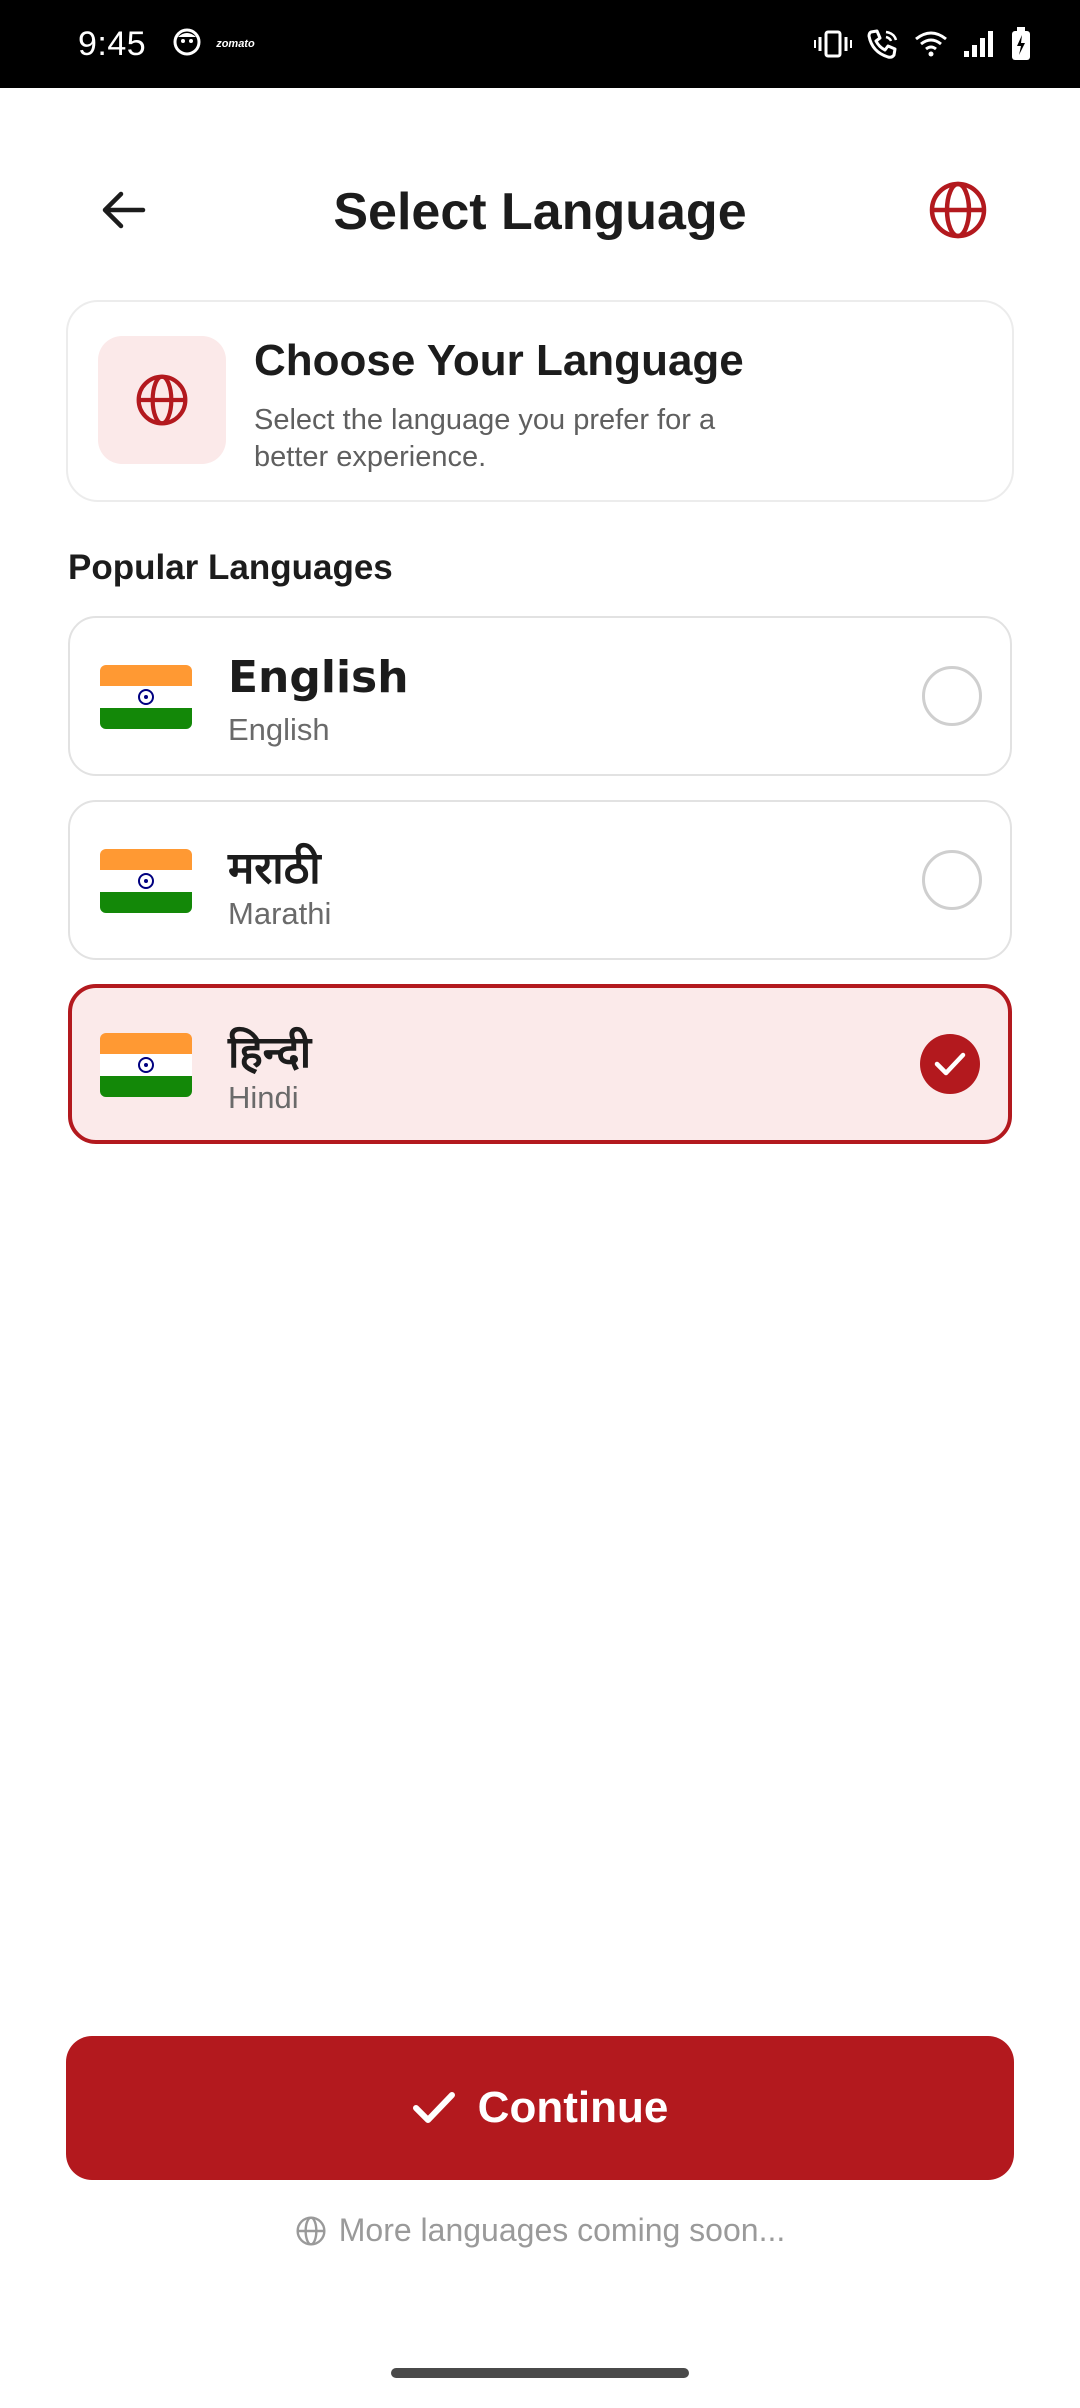  What do you see at coordinates (979, 44) in the screenshot?
I see `signal-icon` at bounding box center [979, 44].